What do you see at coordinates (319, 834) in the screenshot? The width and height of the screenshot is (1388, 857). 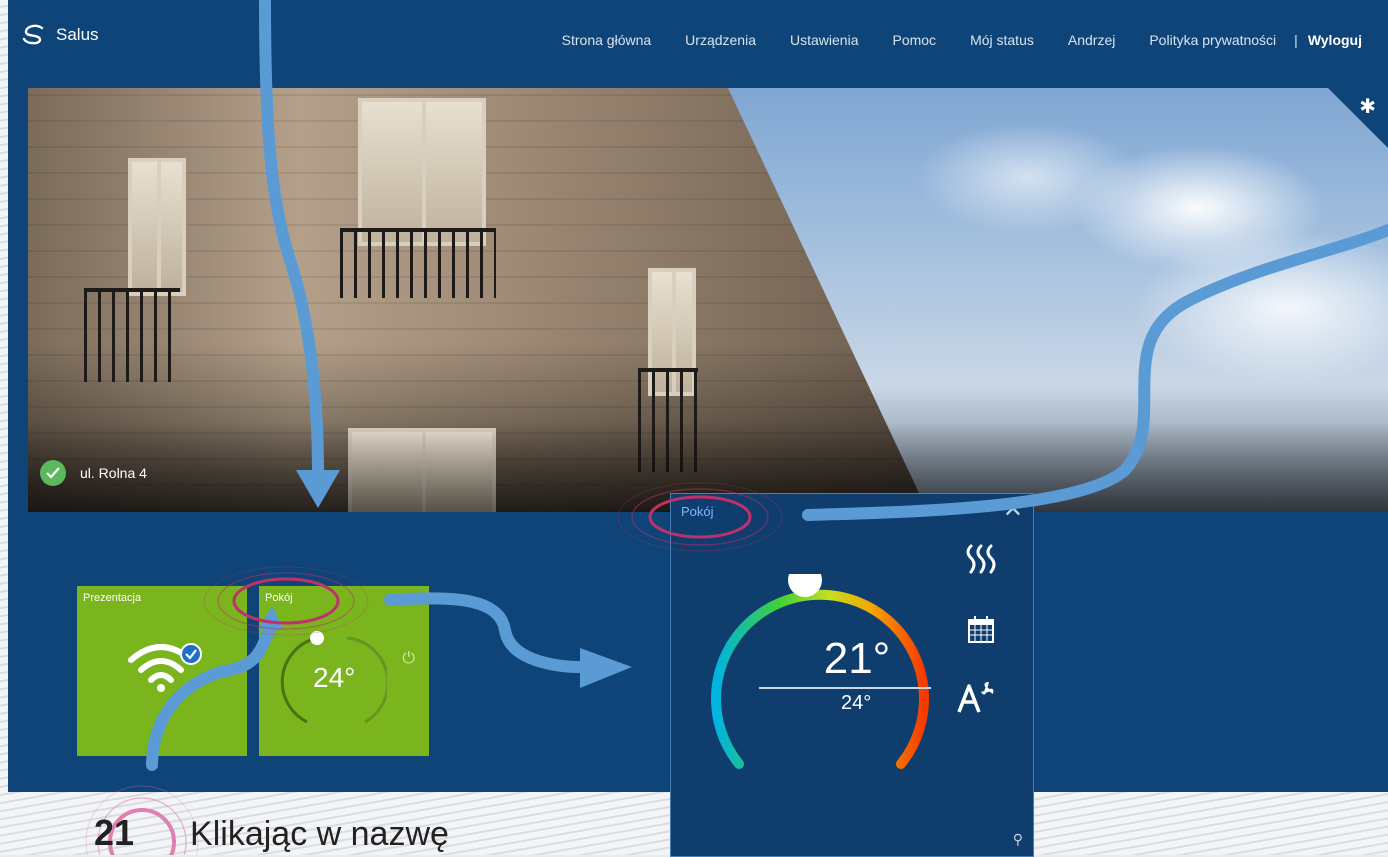 I see `step-text: Klikając w nazwę` at bounding box center [319, 834].